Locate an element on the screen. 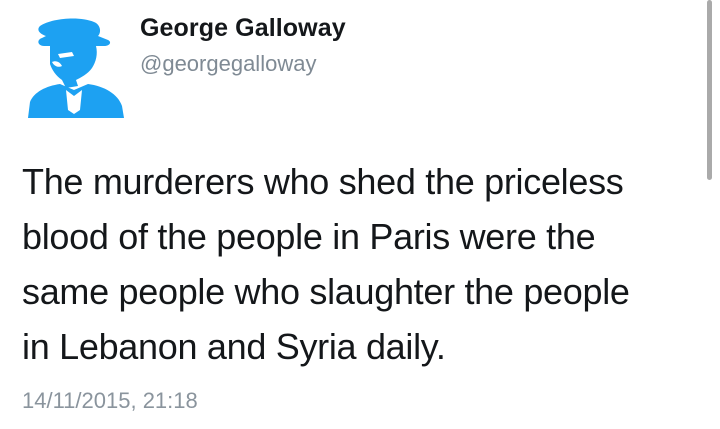  author-handle: @georgegalloway is located at coordinates (228, 64).